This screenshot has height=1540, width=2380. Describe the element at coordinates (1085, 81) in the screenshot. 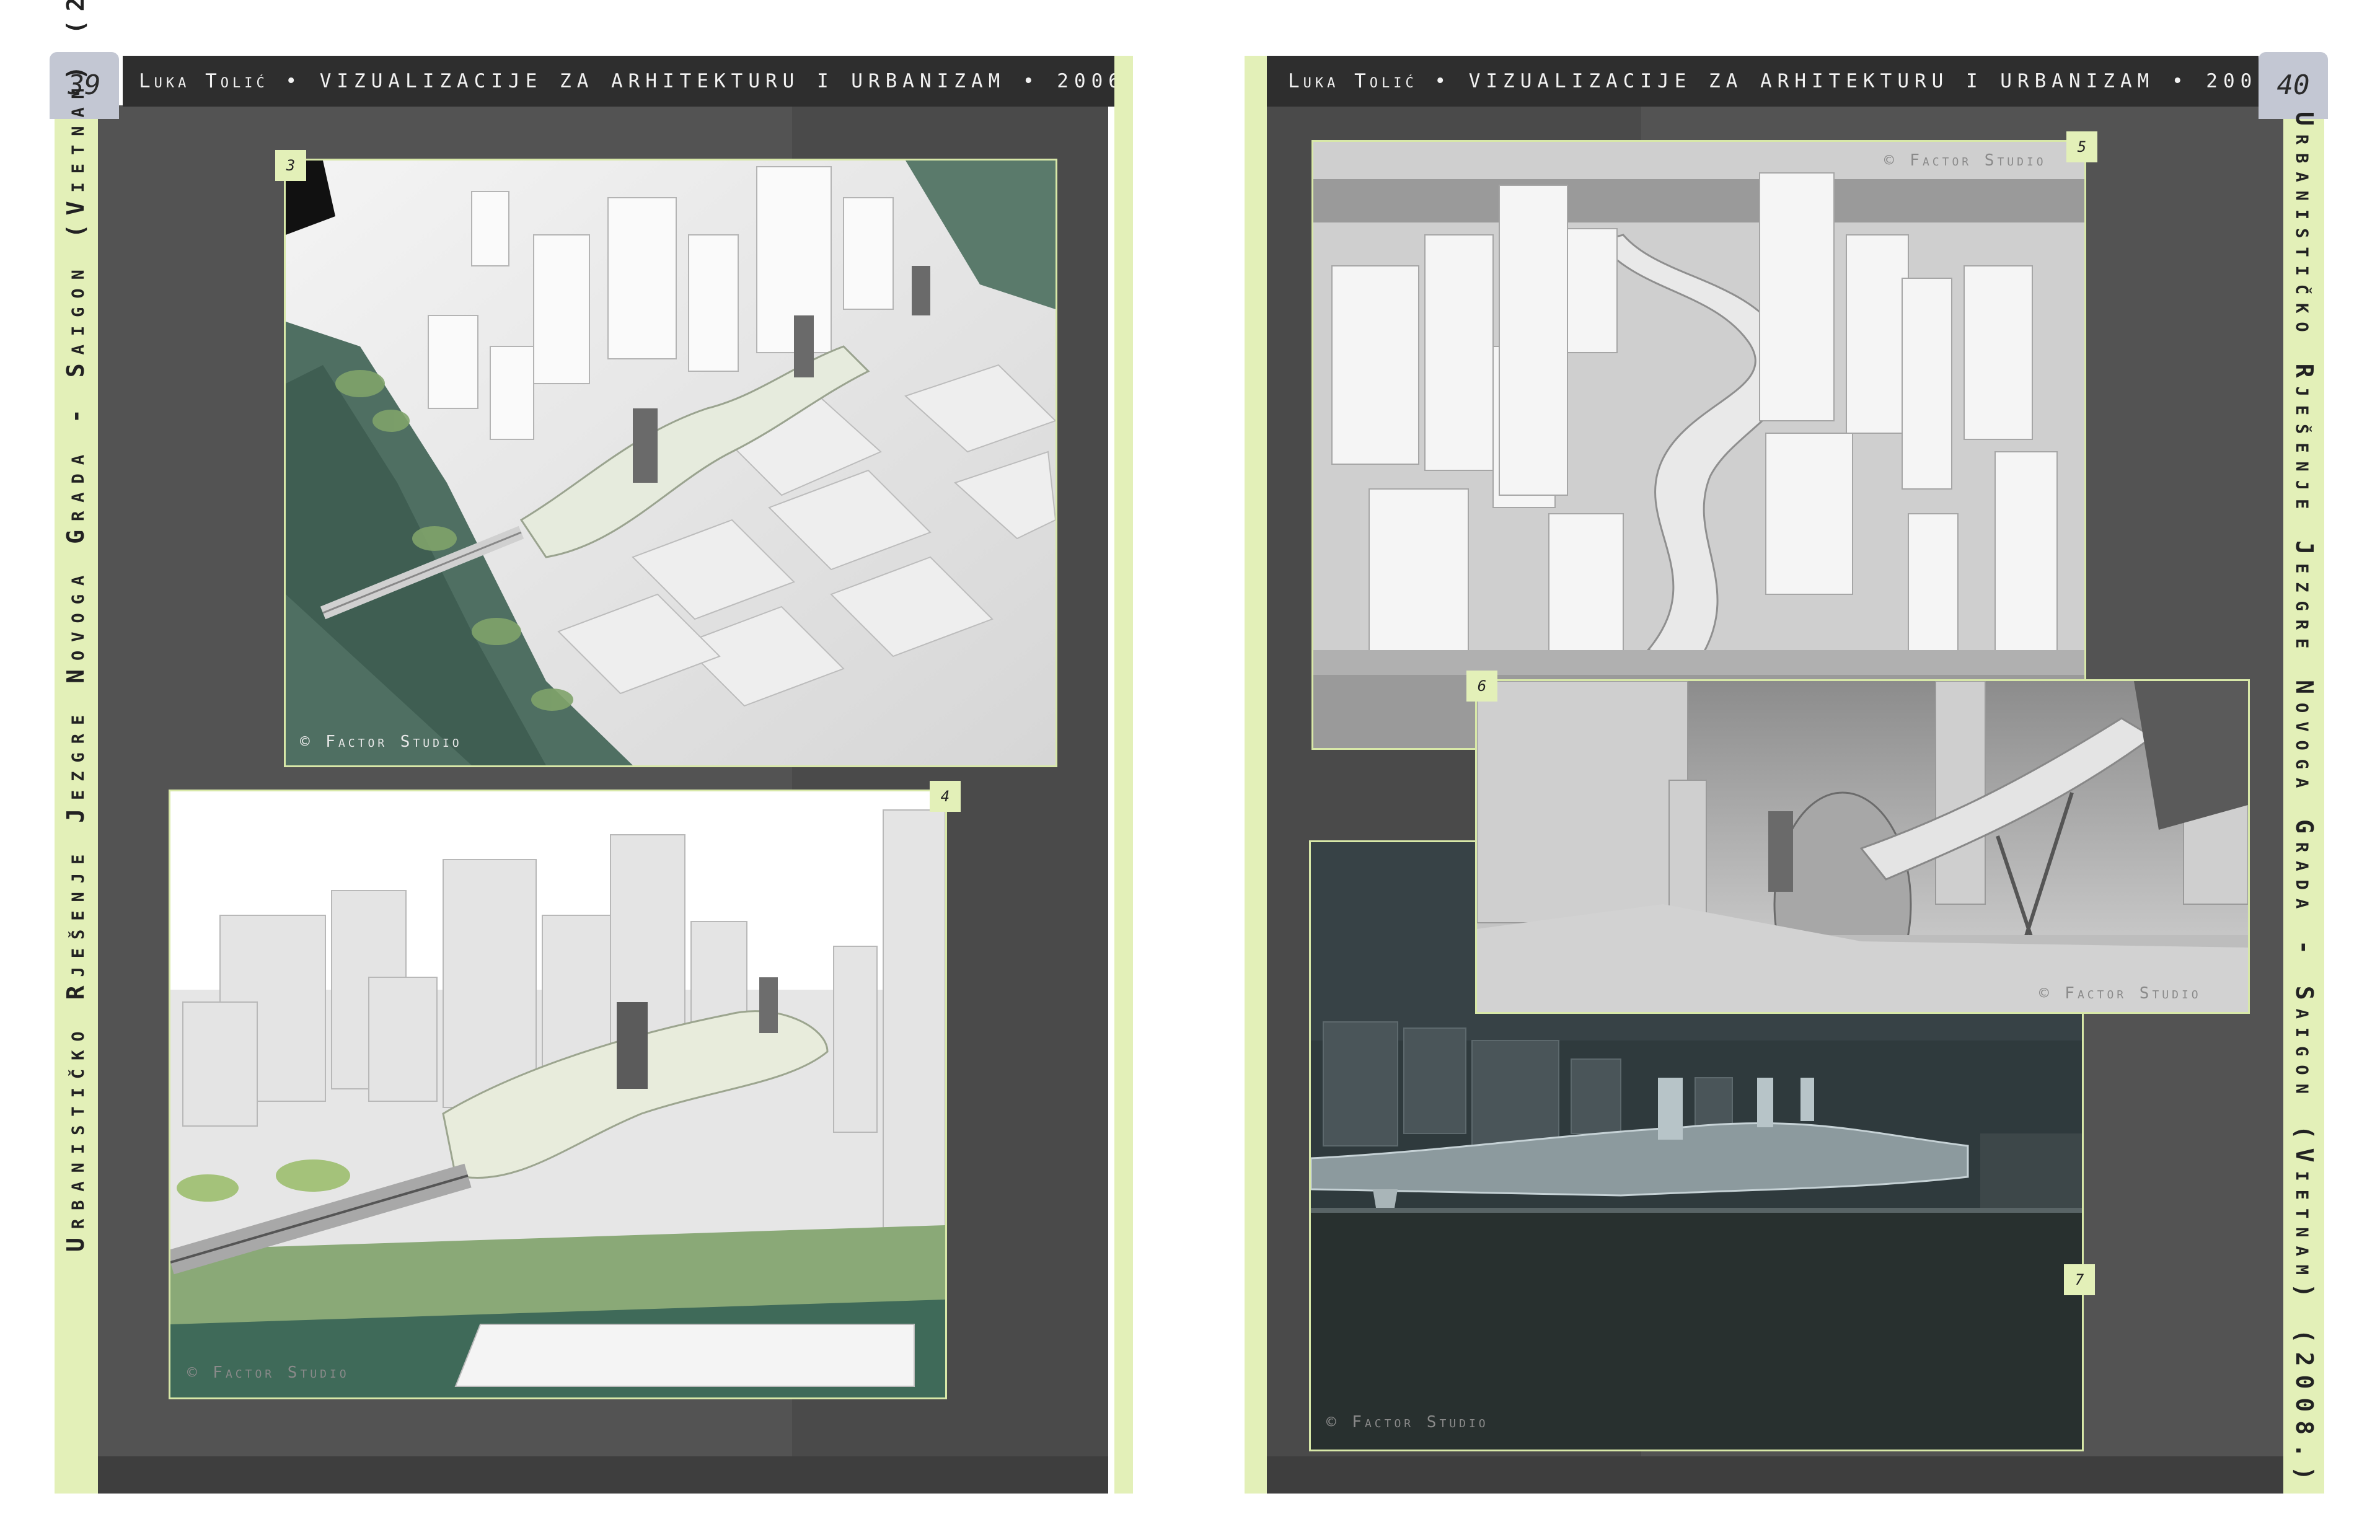

I see `header-years: 2006-08.` at that location.